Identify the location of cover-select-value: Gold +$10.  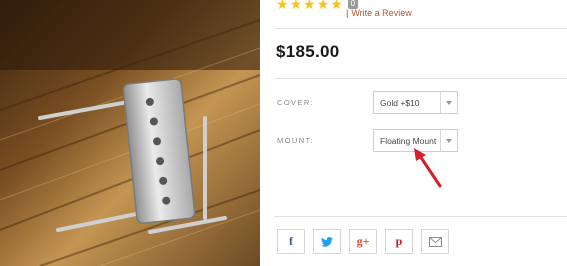
(400, 103).